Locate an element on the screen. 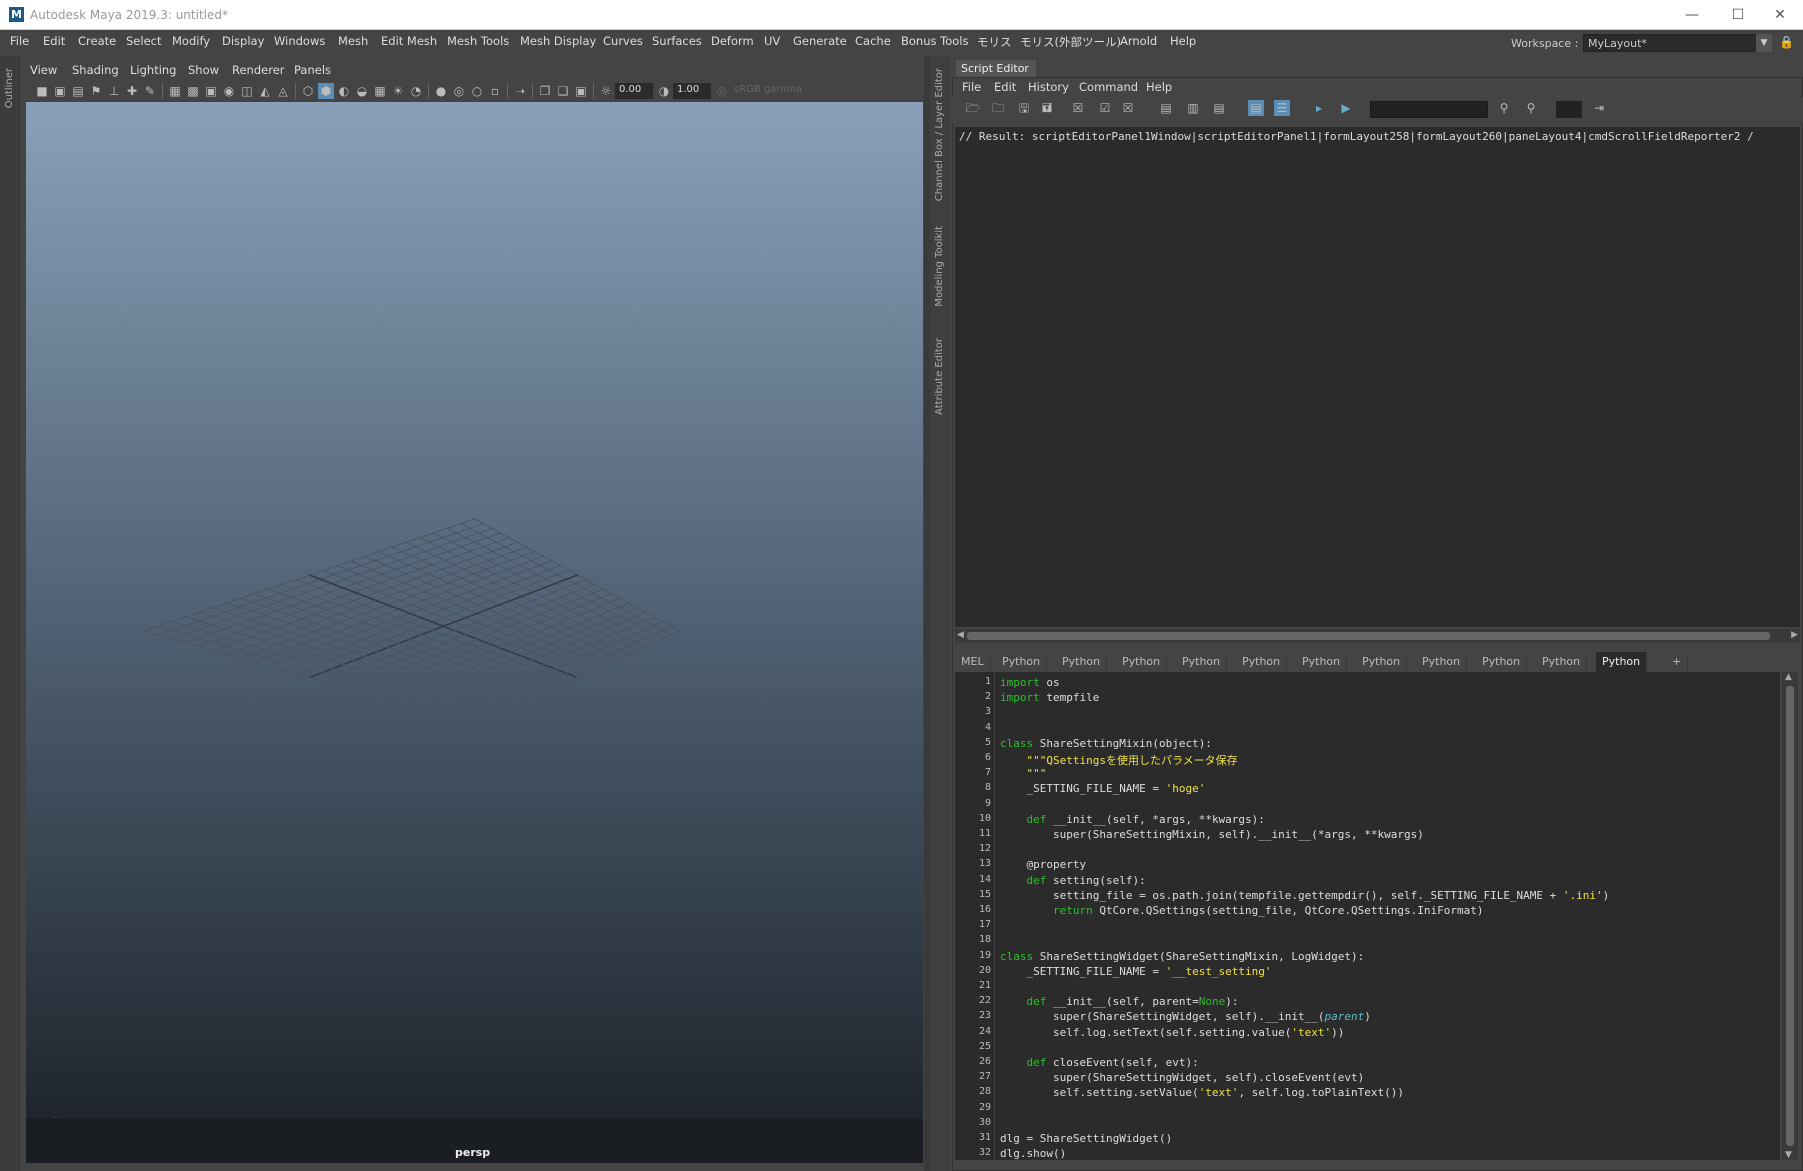 This screenshot has width=1803, height=1171. depth-of-field-icon: ▫ is located at coordinates (495, 91).